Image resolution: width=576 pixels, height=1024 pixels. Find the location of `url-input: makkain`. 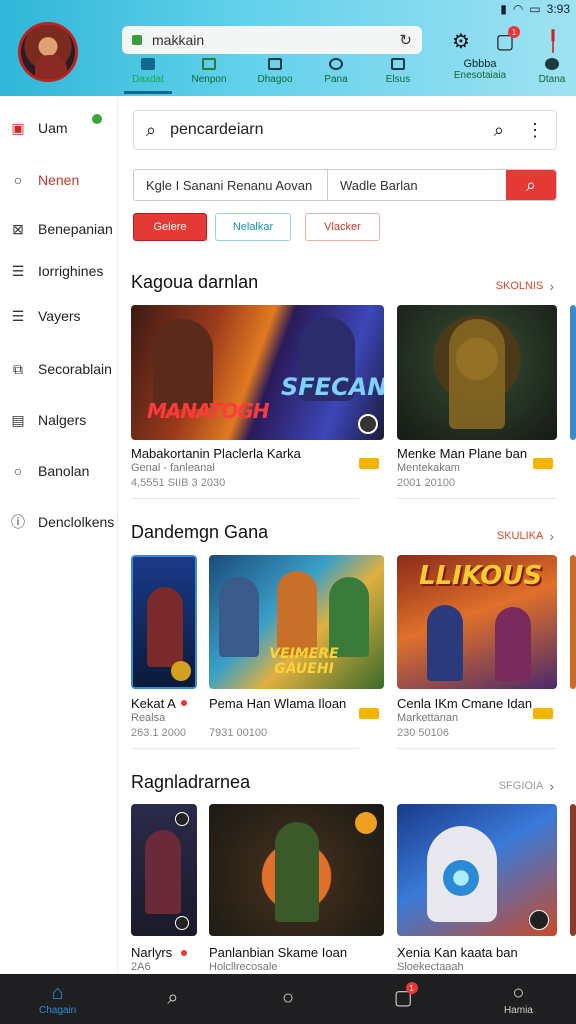

url-input: makkain is located at coordinates (178, 40).